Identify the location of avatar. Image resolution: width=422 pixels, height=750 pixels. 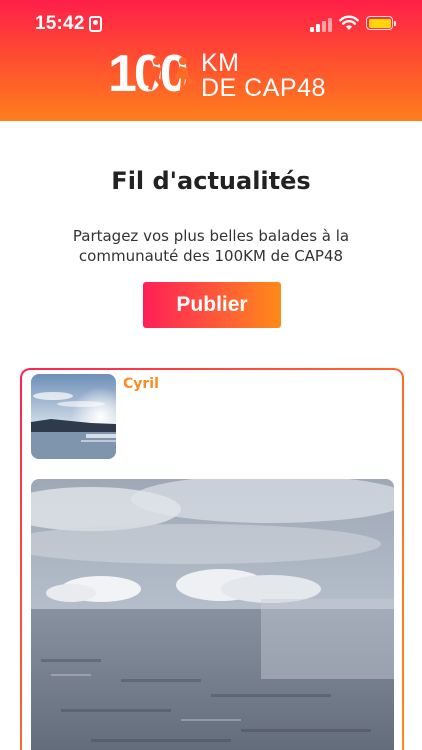
(73, 416).